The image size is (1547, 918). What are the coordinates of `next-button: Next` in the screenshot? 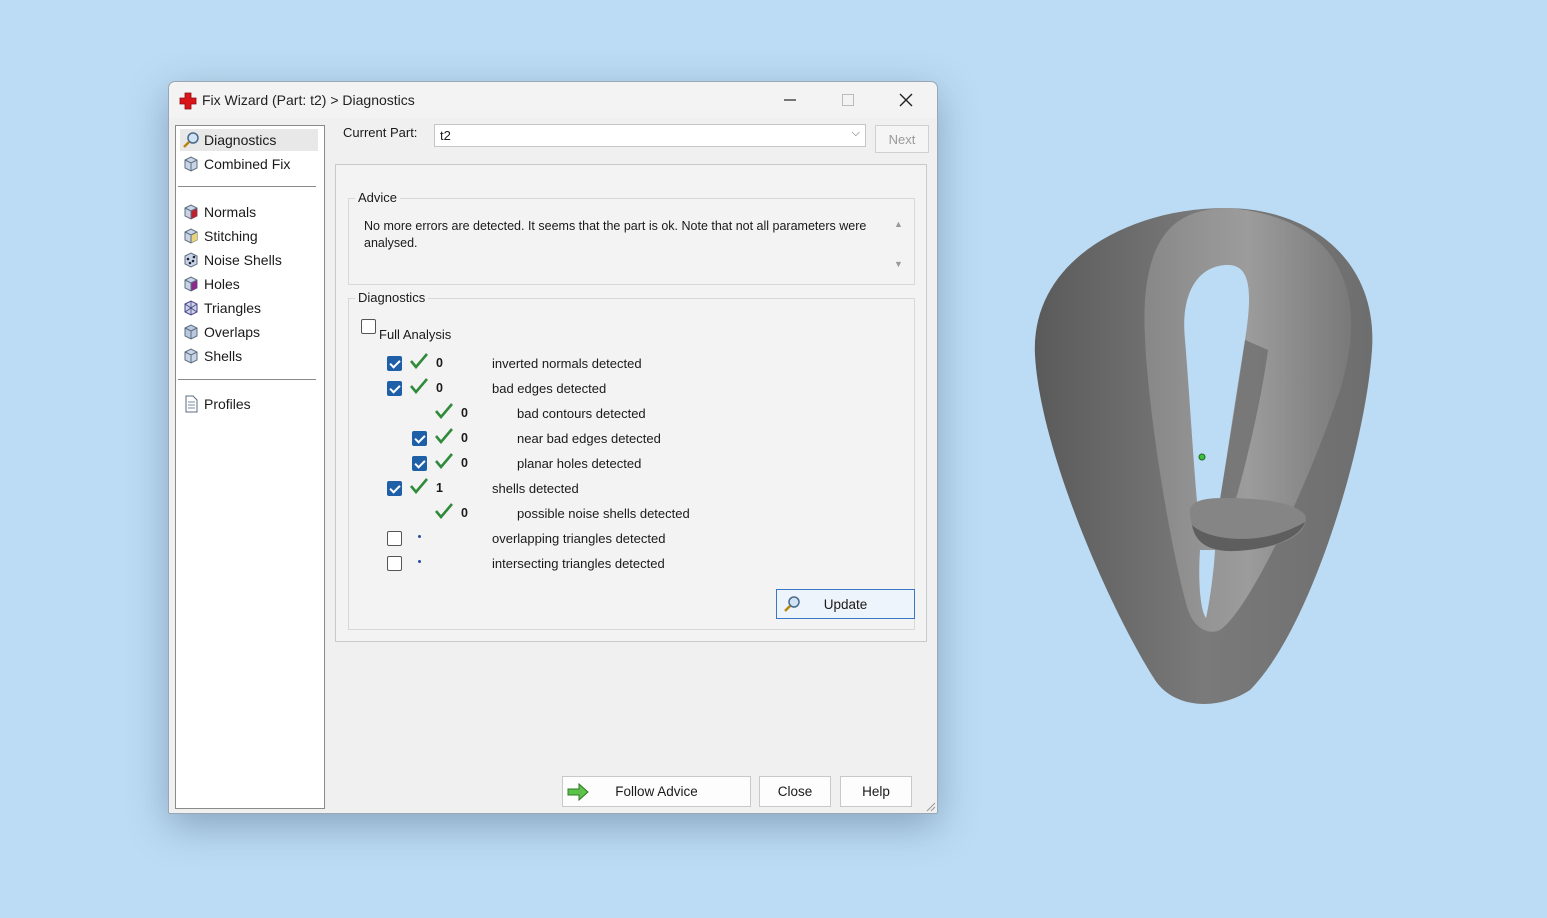 It's located at (902, 139).